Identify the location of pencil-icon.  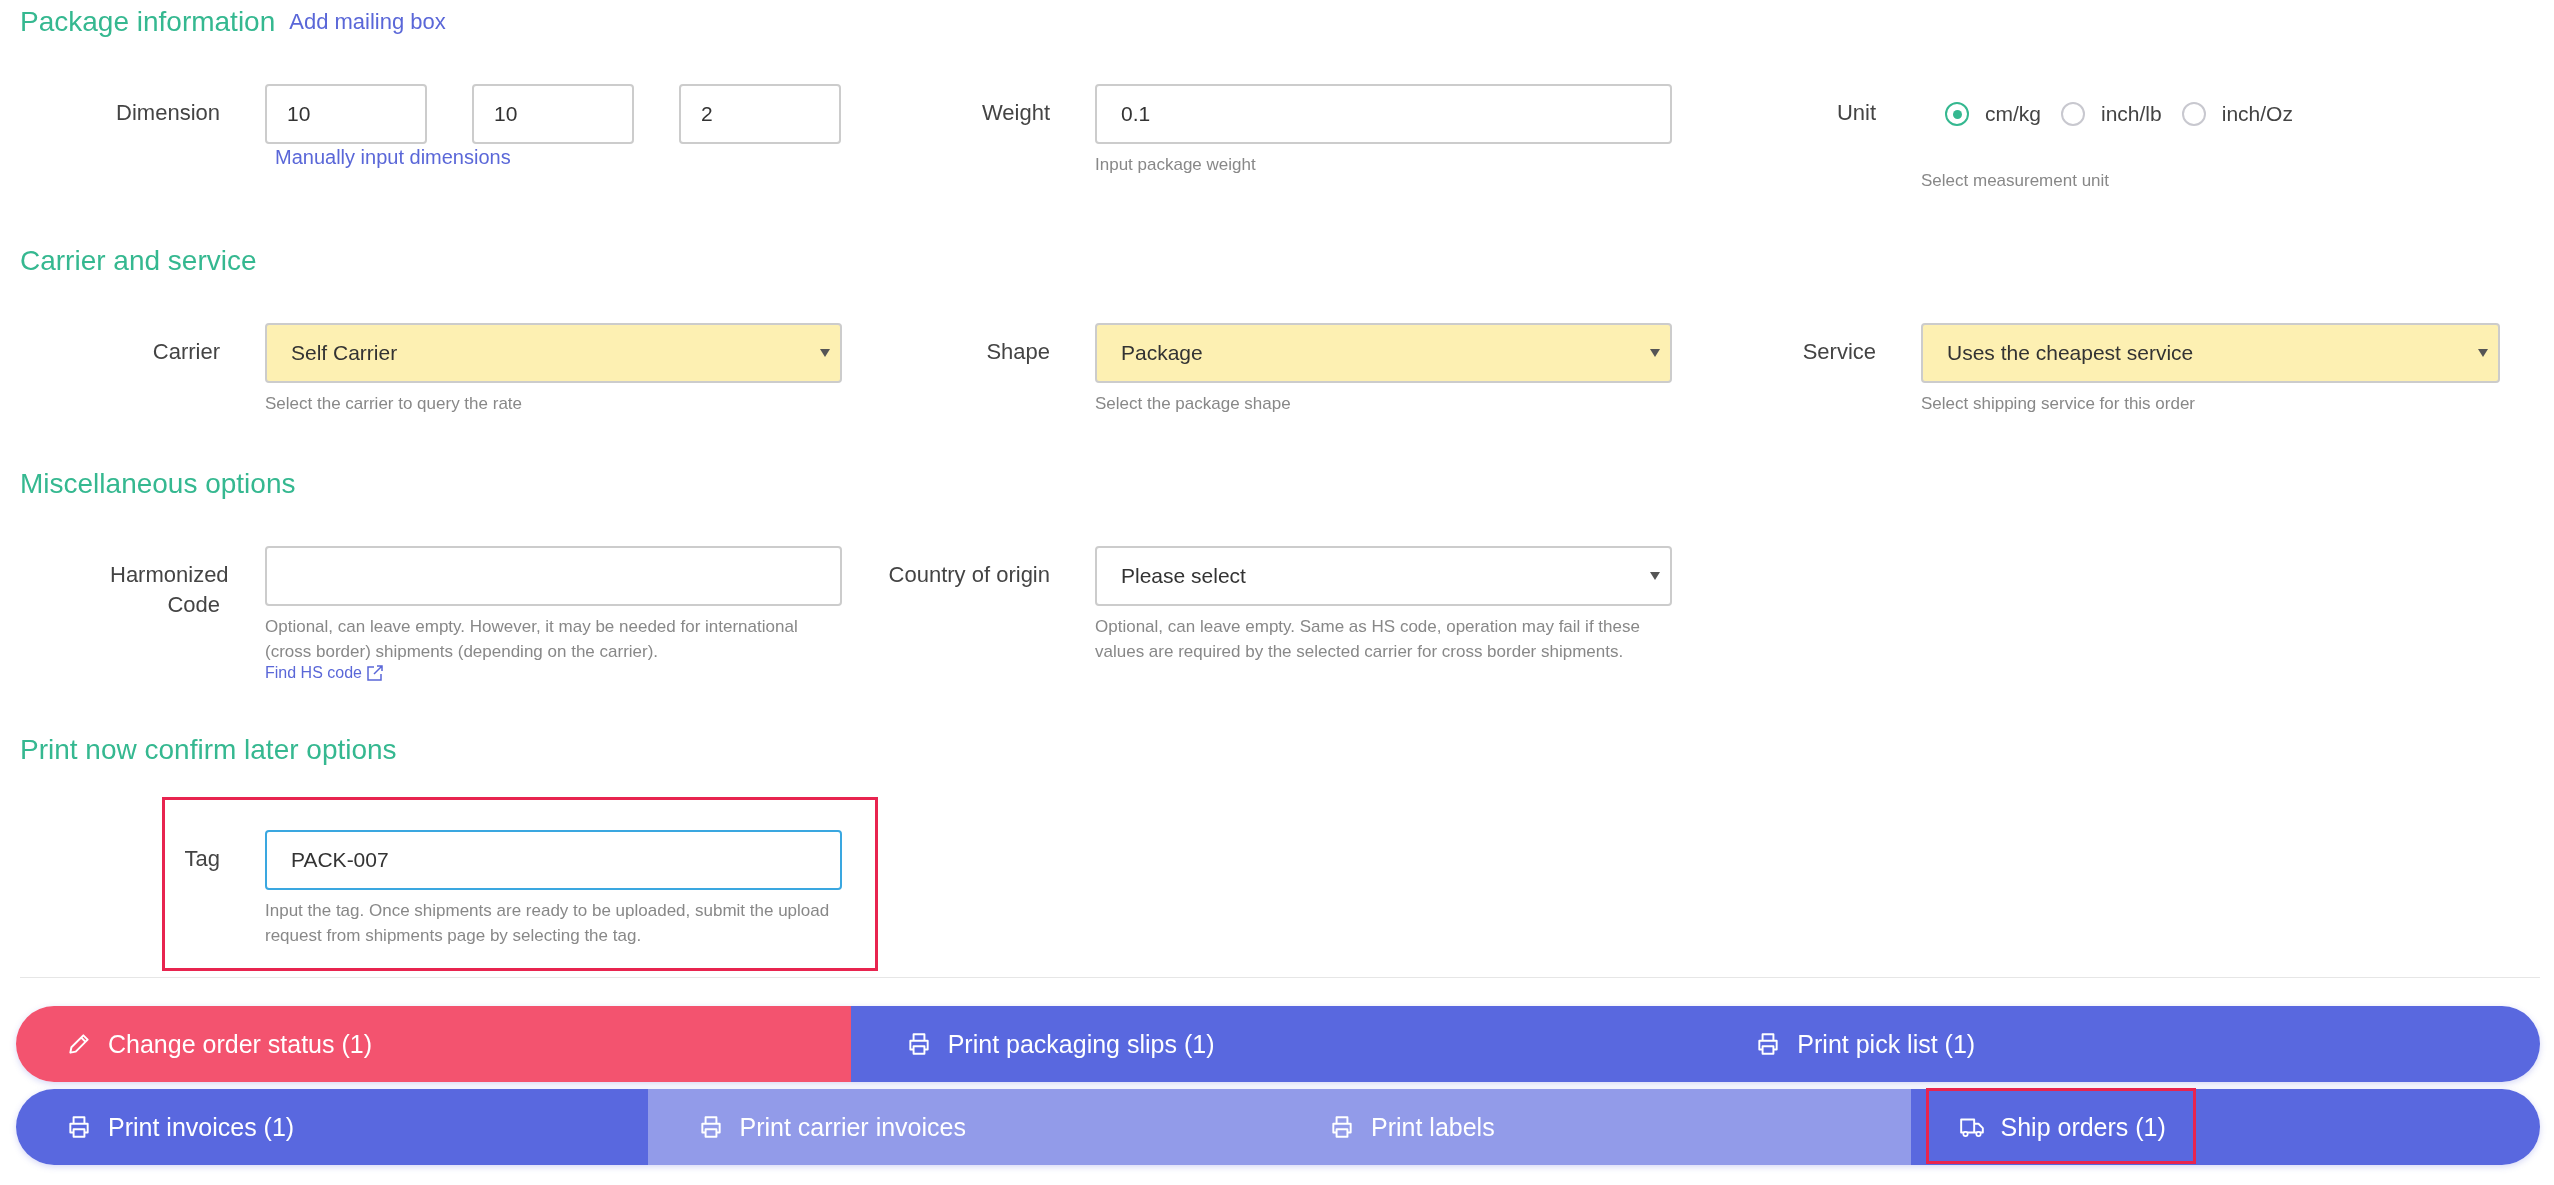
(79, 1044).